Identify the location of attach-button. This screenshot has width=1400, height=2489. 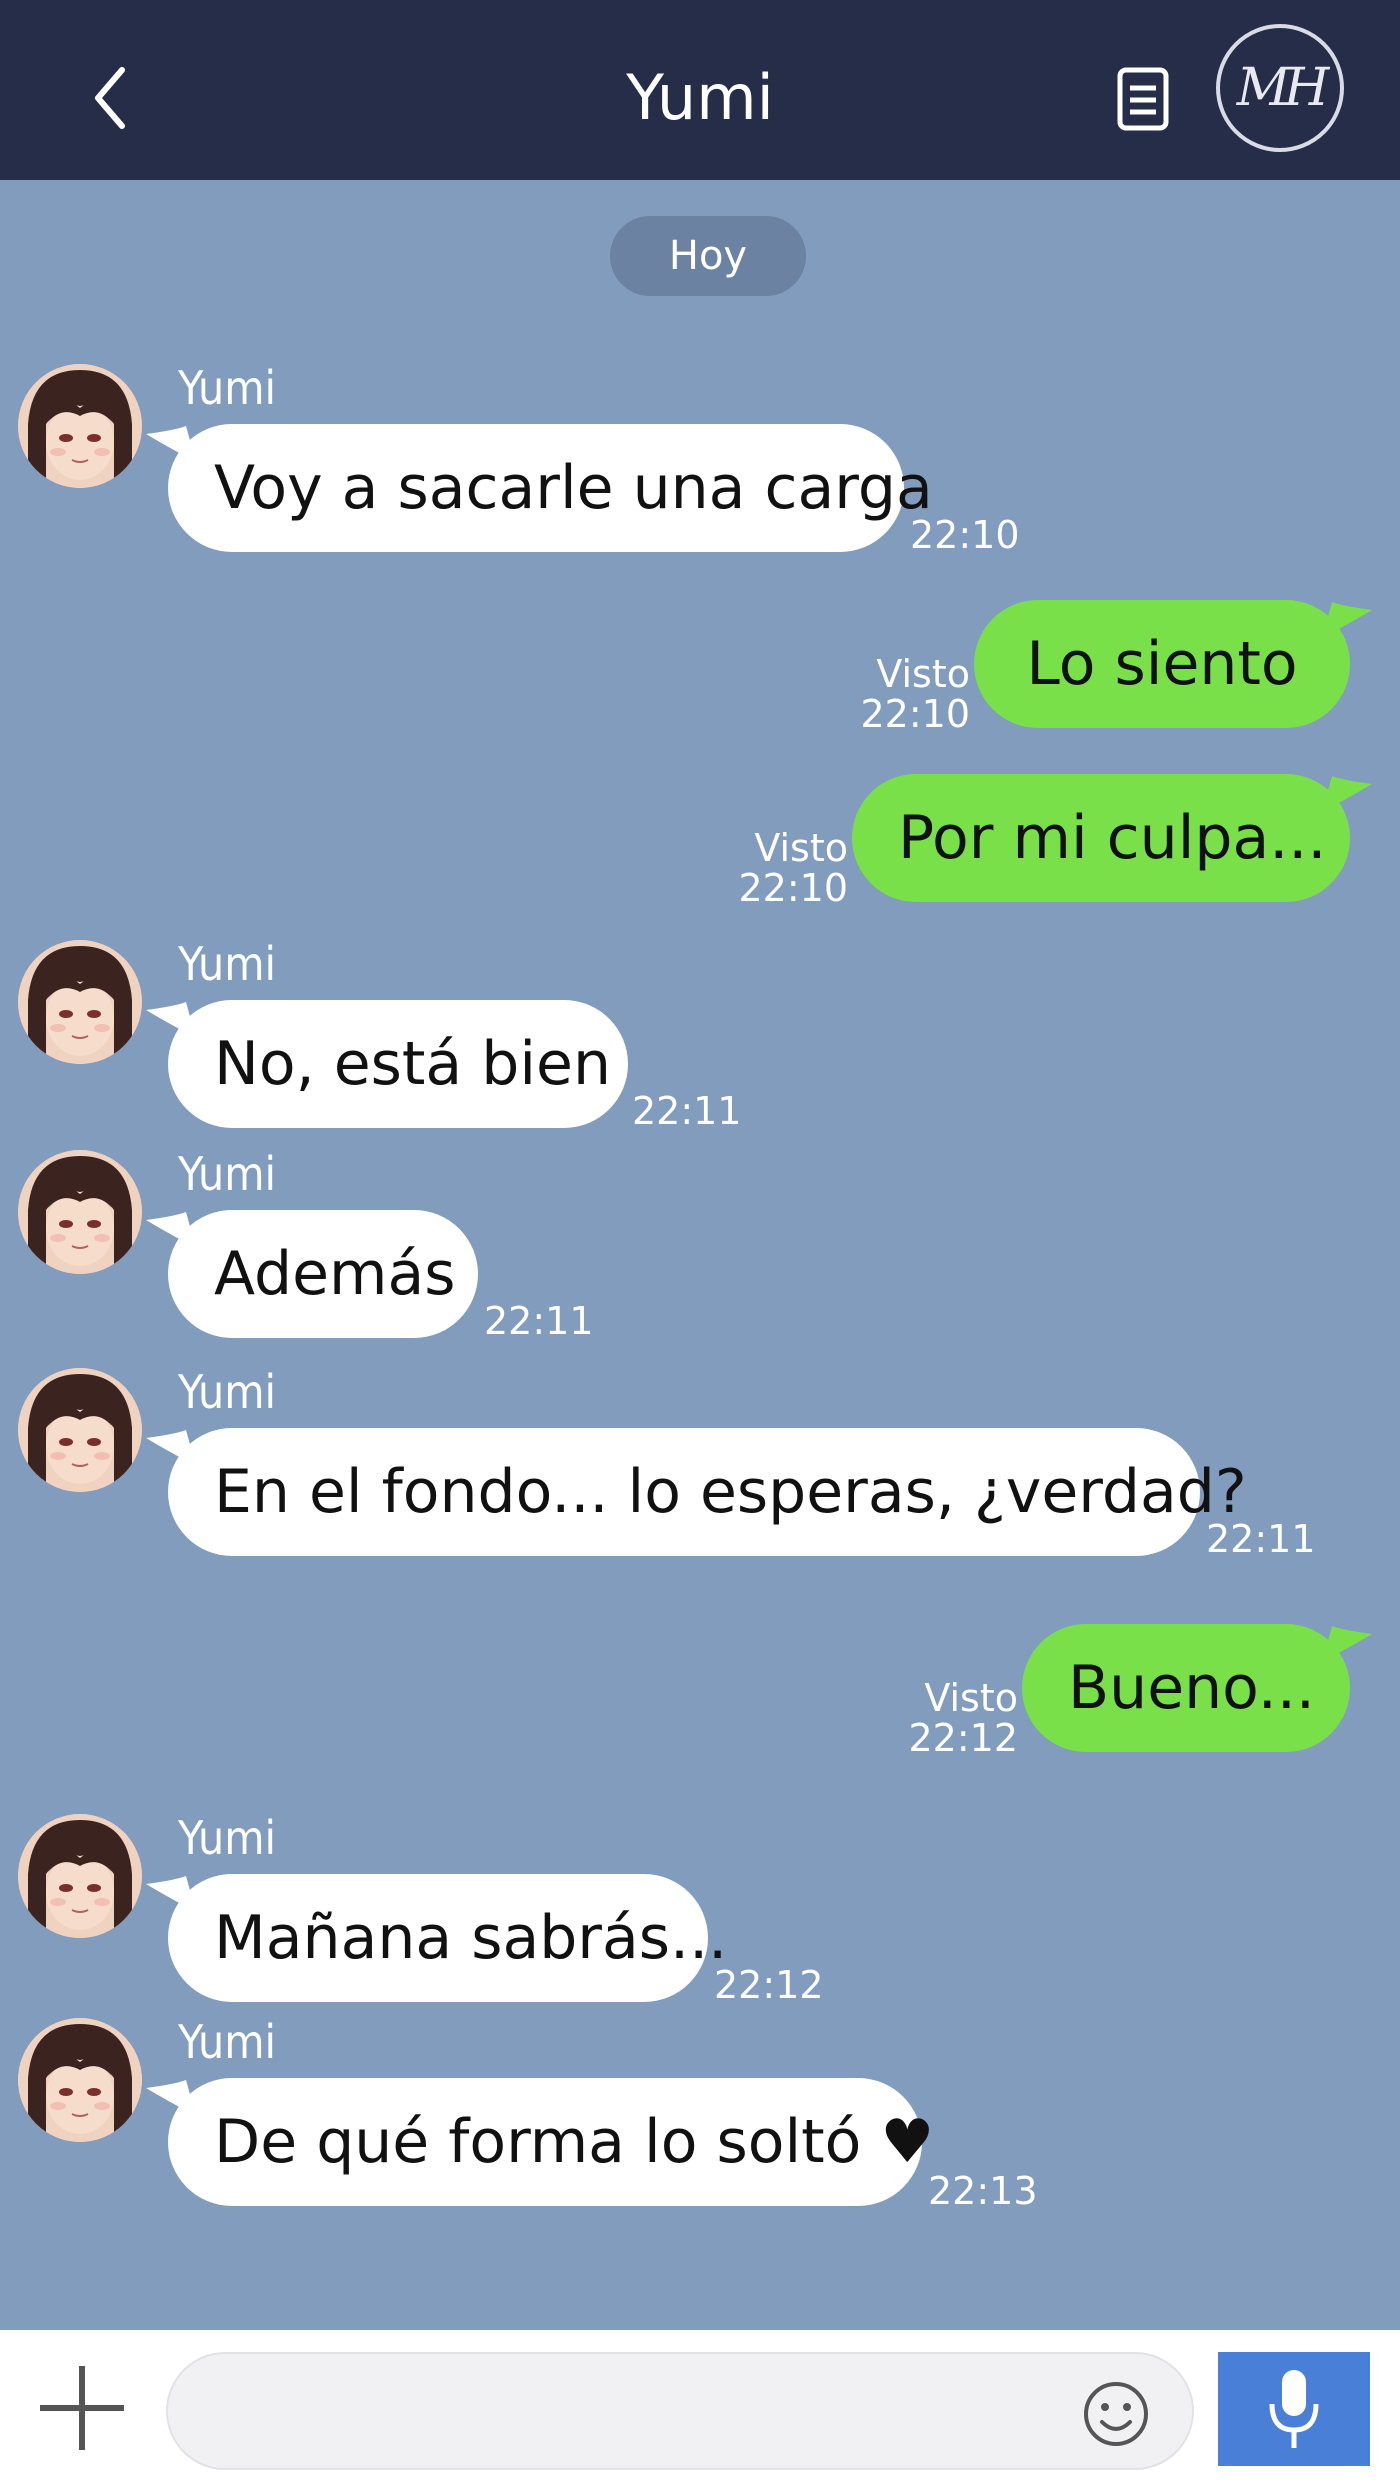
(82, 2408).